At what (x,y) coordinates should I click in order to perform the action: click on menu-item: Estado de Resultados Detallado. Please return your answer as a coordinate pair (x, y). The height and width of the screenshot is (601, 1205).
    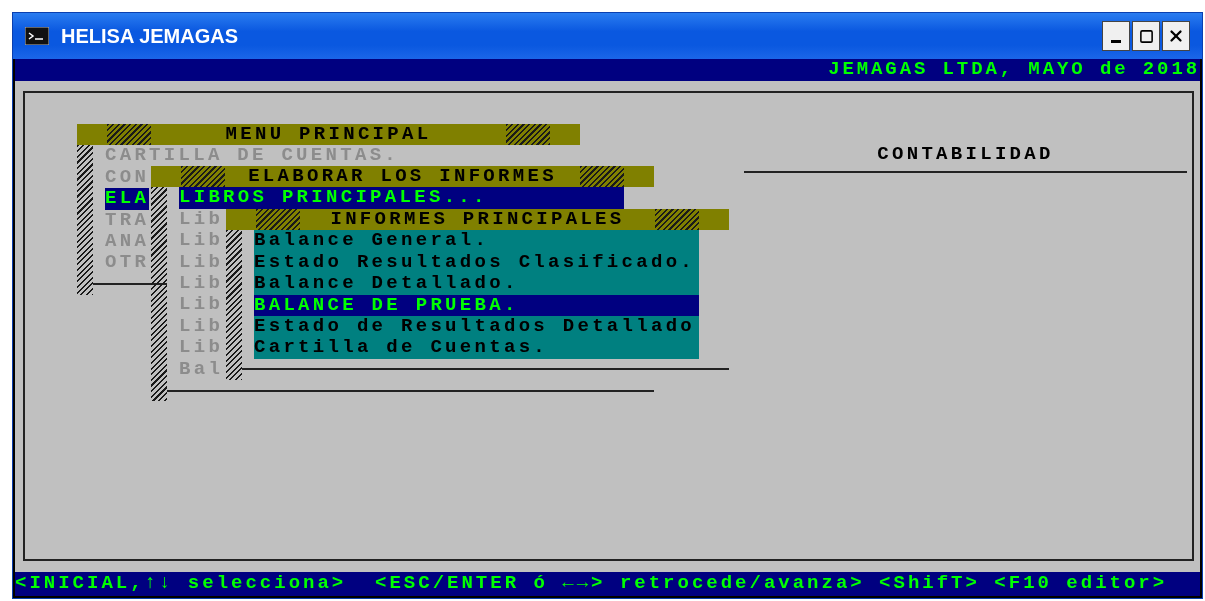
    Looking at the image, I should click on (475, 326).